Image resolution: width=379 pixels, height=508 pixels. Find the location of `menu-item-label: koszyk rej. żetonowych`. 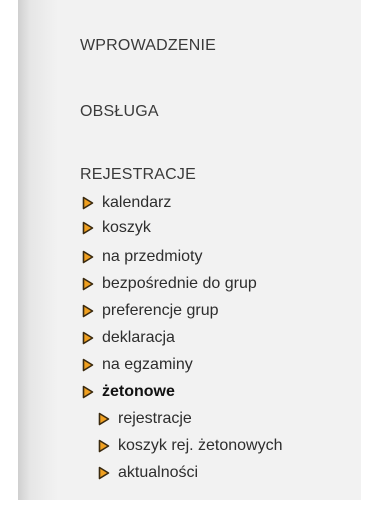

menu-item-label: koszyk rej. żetonowych is located at coordinates (200, 445).